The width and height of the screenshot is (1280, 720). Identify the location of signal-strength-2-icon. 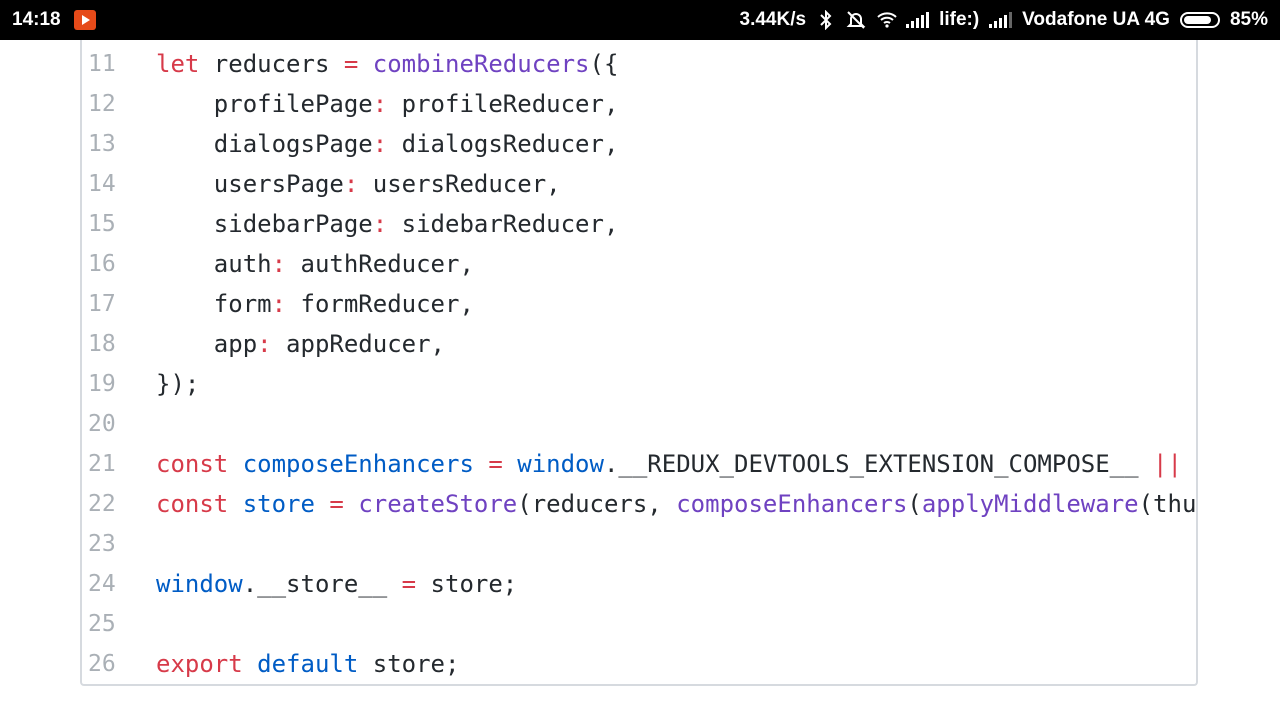
(1001, 20).